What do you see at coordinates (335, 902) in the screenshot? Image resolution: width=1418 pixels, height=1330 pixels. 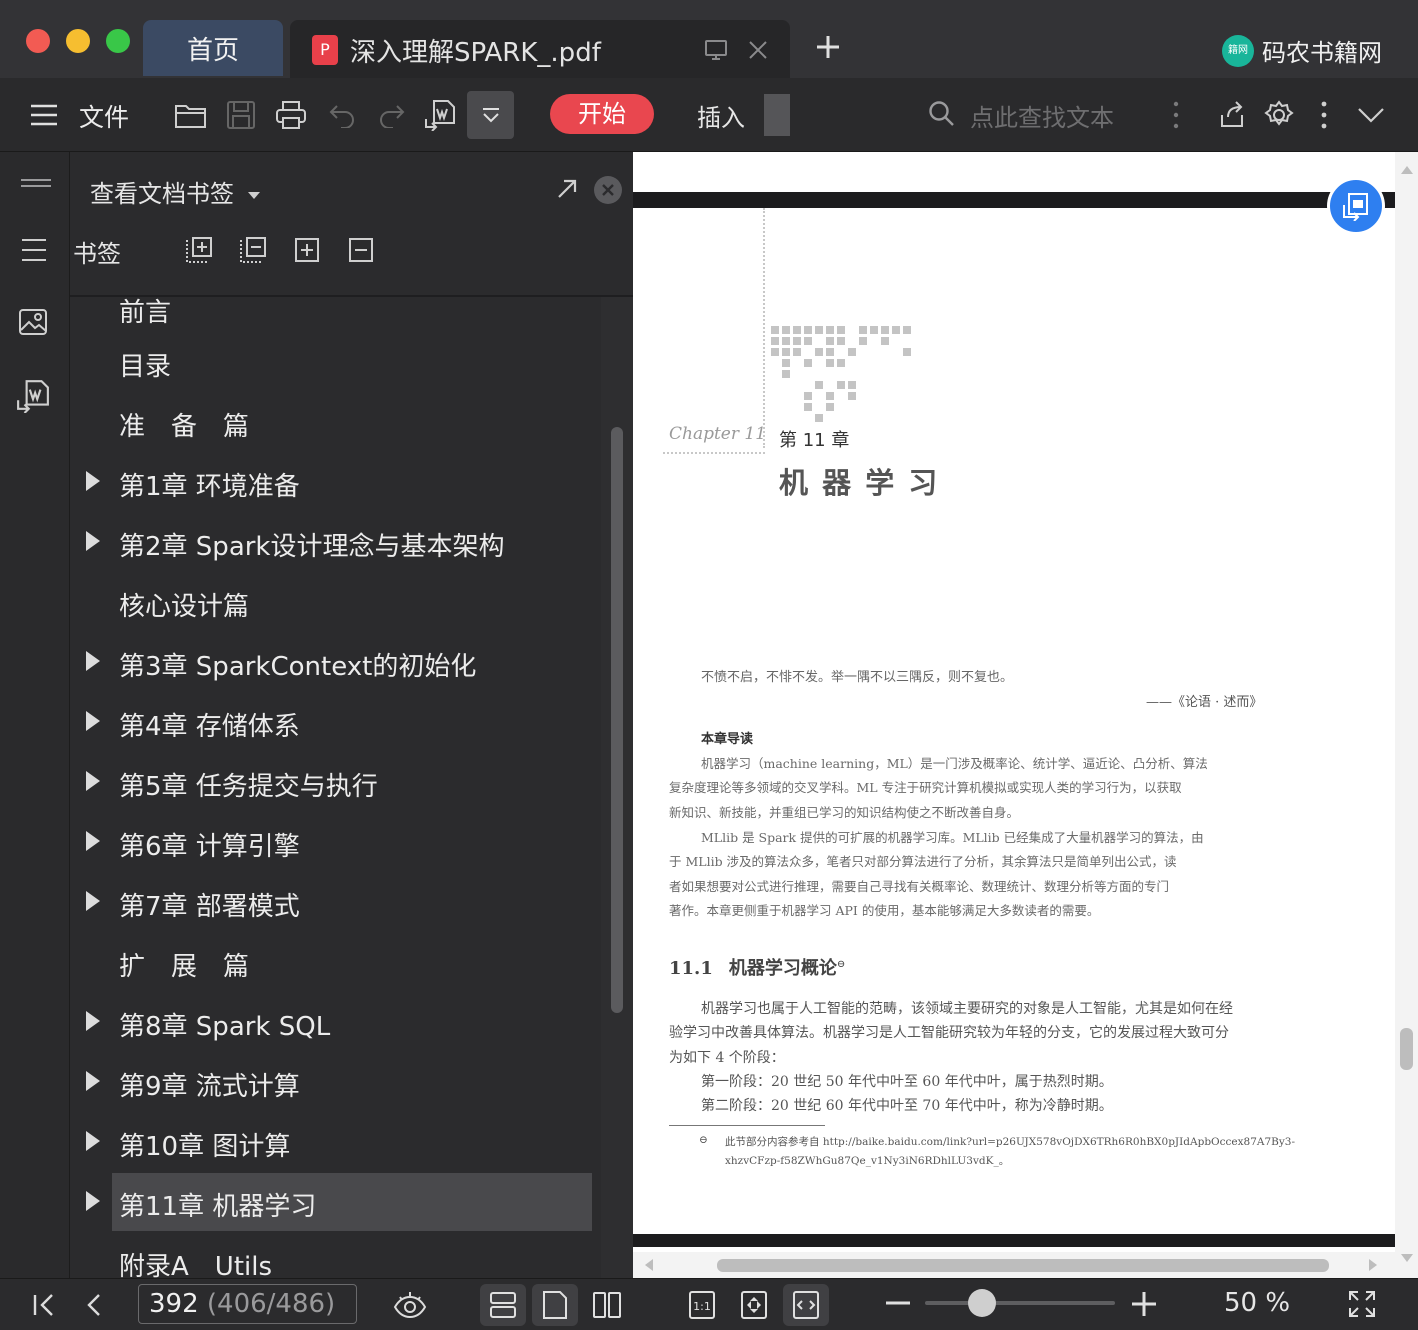 I see `bookmark-item: 第7章 部署模式` at bounding box center [335, 902].